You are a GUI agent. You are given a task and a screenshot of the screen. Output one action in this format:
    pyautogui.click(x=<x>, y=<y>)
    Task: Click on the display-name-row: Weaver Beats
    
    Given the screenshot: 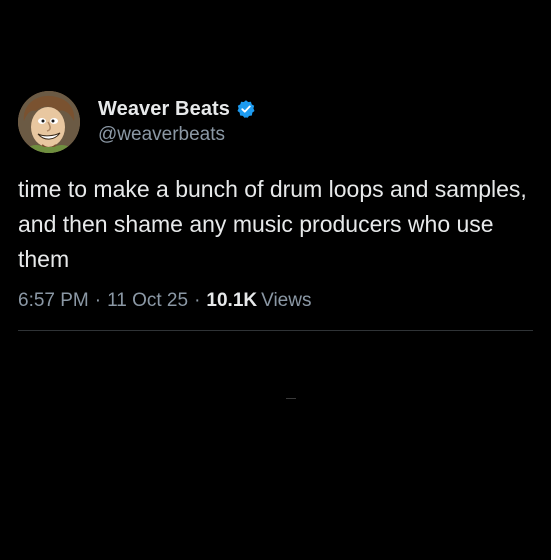 What is the action you would take?
    pyautogui.click(x=177, y=109)
    